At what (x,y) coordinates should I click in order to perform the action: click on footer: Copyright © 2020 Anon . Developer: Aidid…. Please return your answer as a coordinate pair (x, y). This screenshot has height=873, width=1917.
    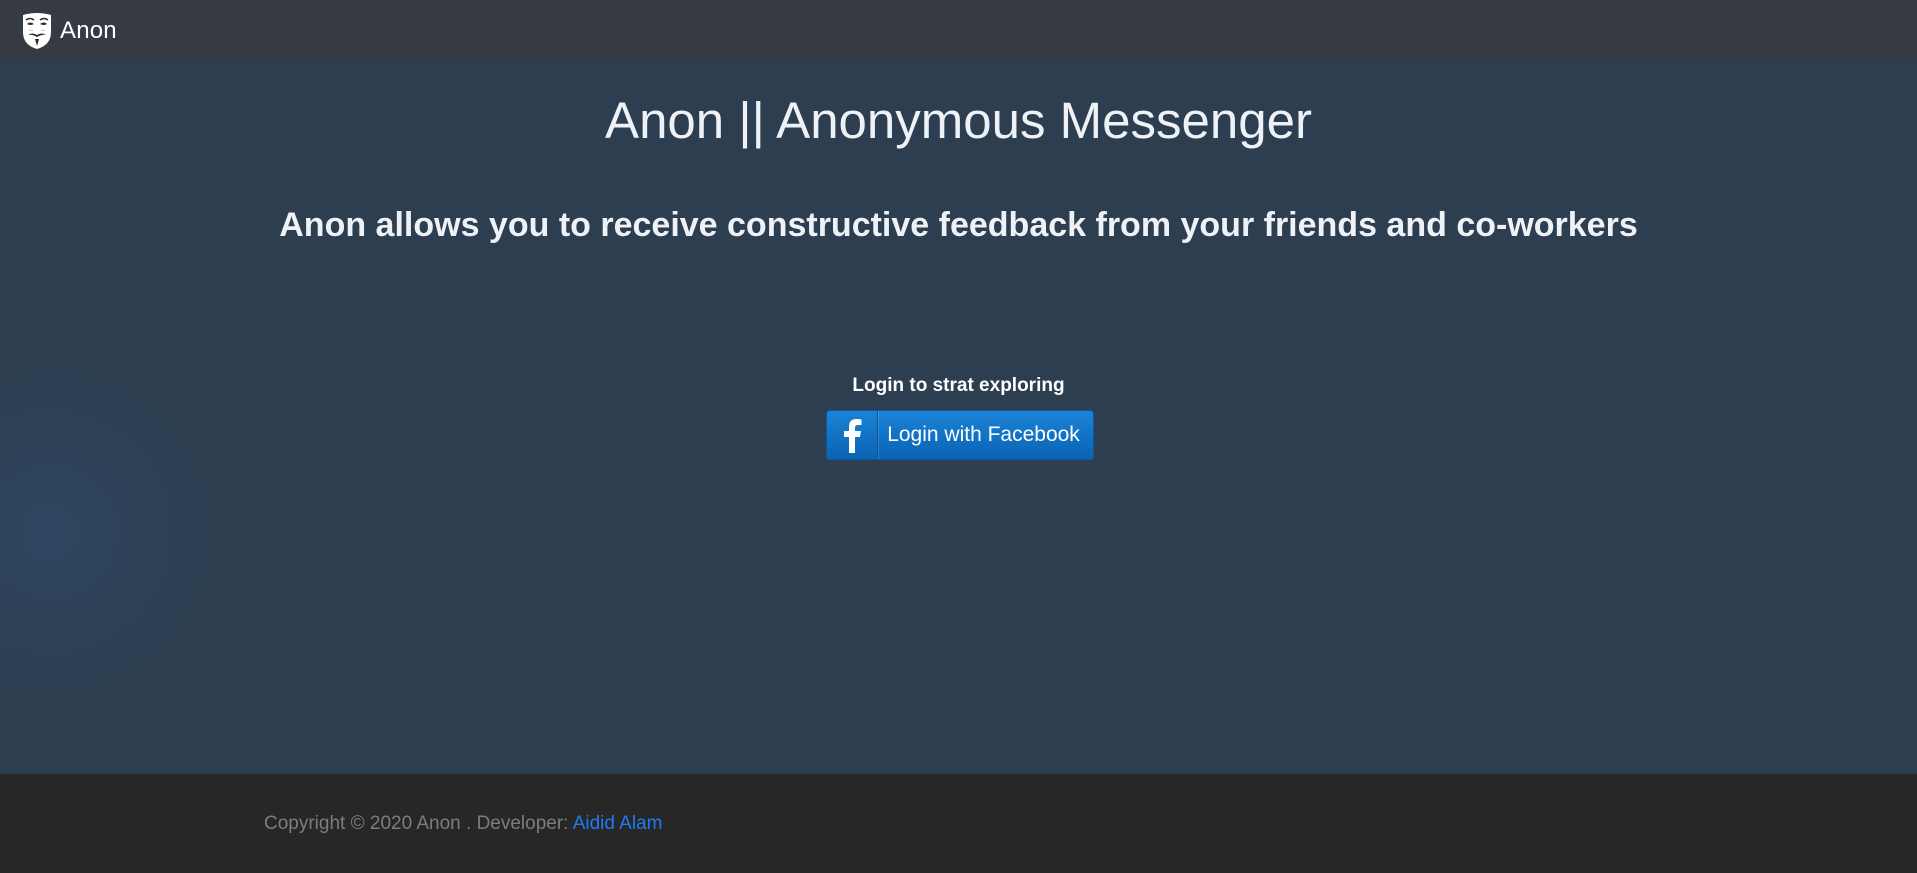
    Looking at the image, I should click on (958, 823).